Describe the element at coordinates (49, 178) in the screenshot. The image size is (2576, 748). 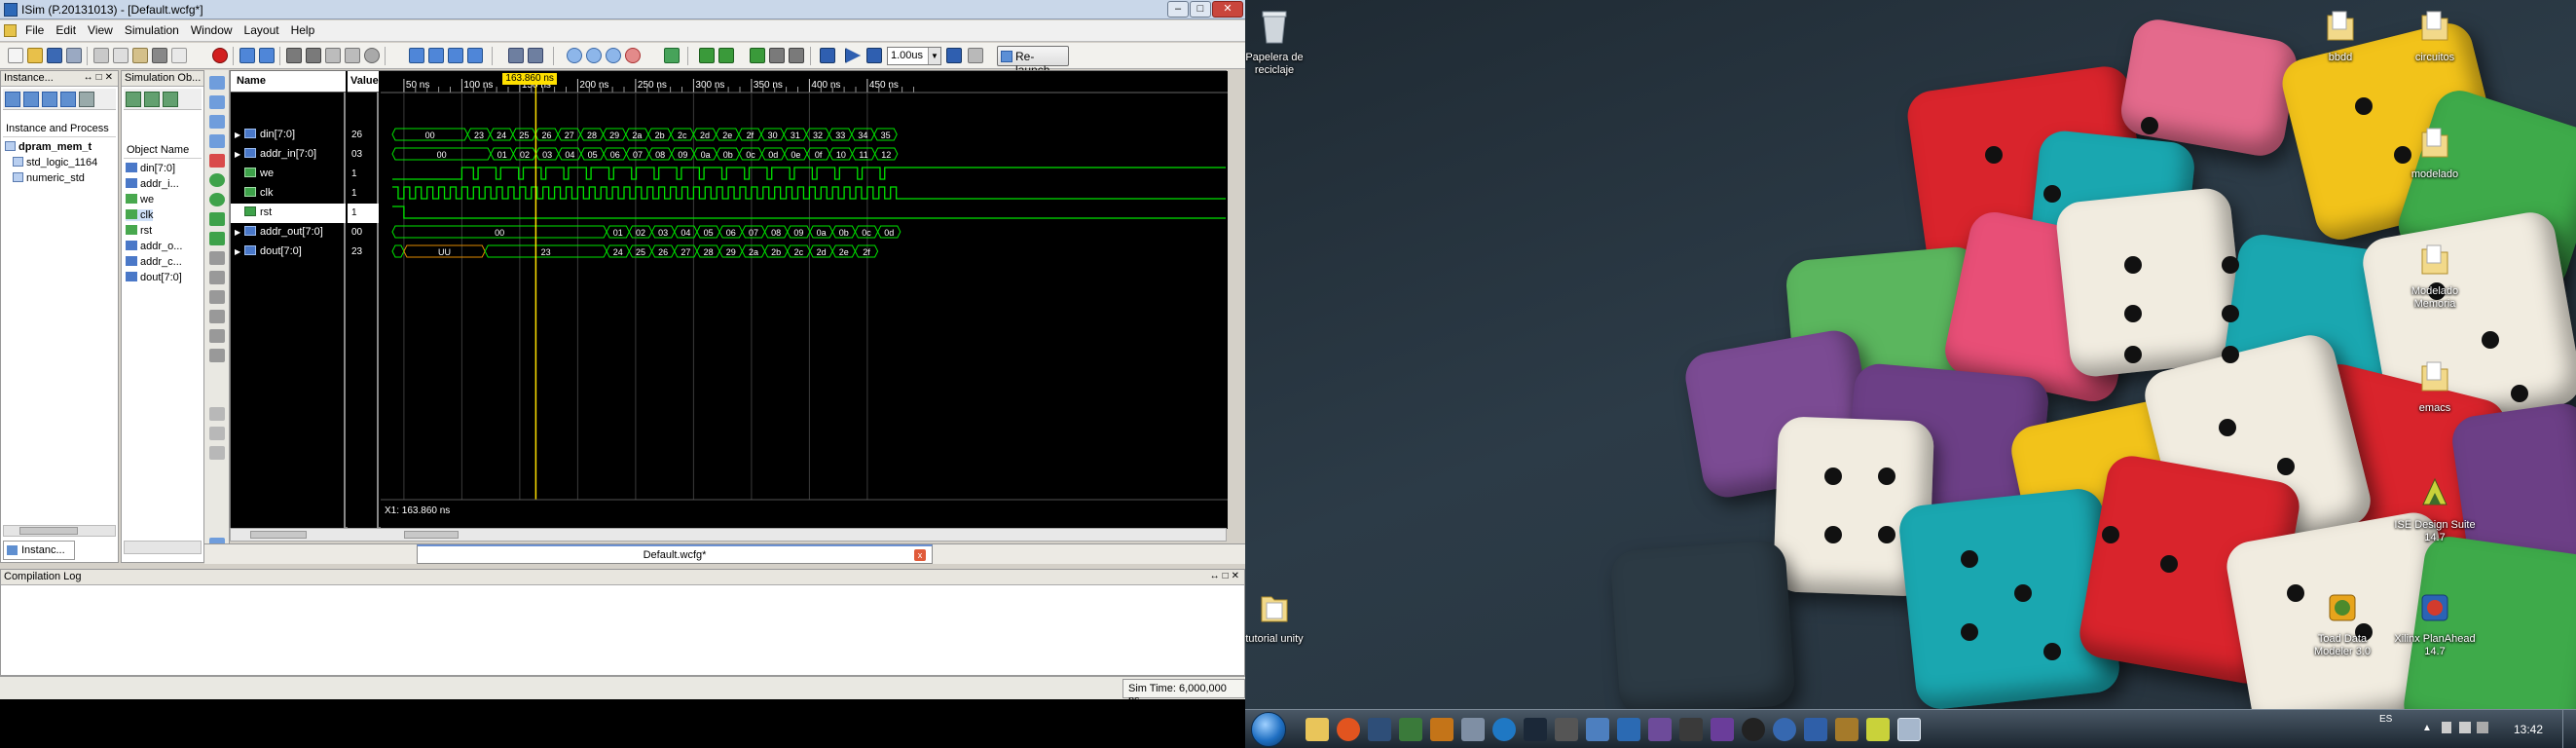
I see `instance-item-numeric-std: numeric_std` at that location.